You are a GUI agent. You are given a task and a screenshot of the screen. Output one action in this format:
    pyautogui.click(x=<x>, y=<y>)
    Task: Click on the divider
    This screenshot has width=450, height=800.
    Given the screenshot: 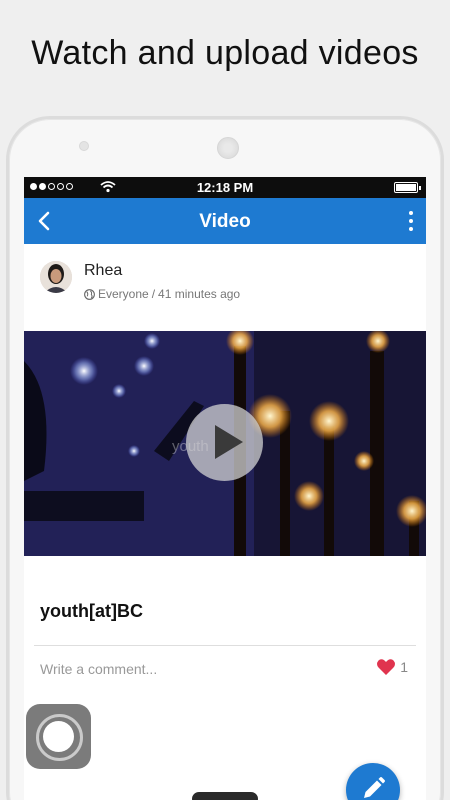 What is the action you would take?
    pyautogui.click(x=225, y=645)
    